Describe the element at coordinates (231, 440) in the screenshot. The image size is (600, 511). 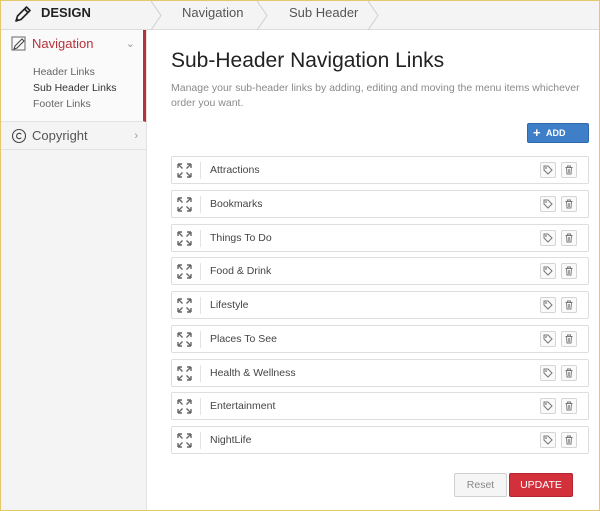
I see `list-item-label: NightLife` at that location.